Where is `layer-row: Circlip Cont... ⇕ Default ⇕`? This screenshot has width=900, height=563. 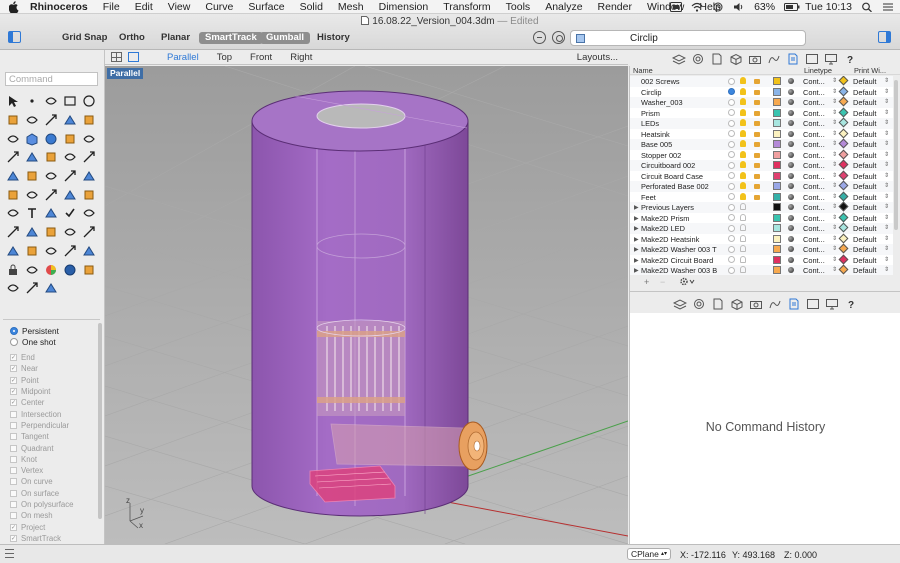 layer-row: Circlip Cont... ⇕ Default ⇕ is located at coordinates (761, 92).